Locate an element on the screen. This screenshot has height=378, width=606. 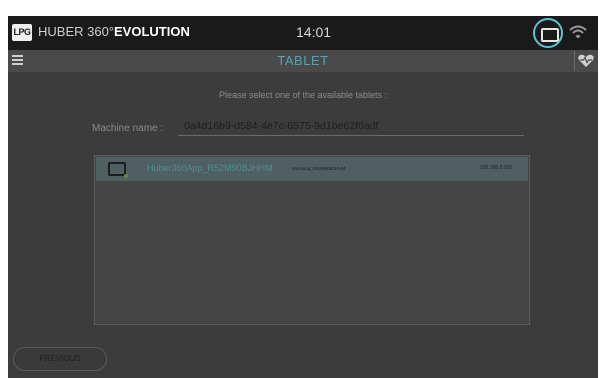
page-title: TABLET is located at coordinates (303, 60).